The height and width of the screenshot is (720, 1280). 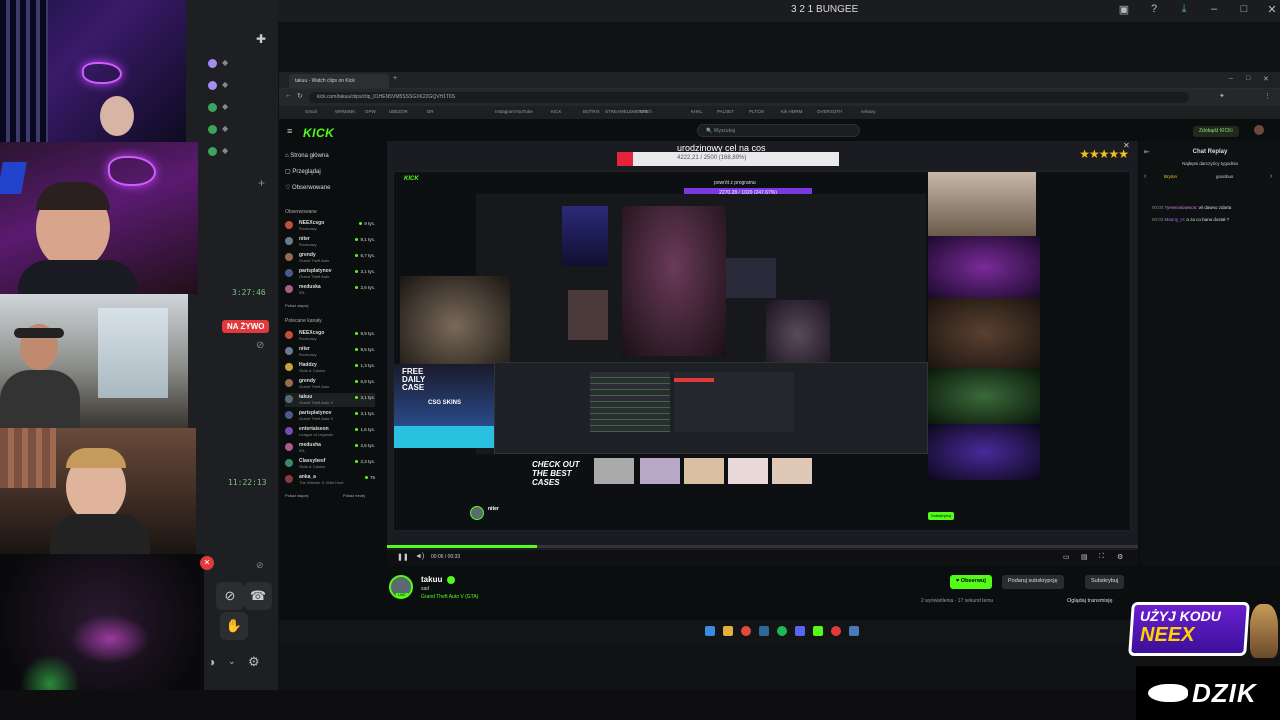 I want to click on bookmark: DR, so click(x=430, y=111).